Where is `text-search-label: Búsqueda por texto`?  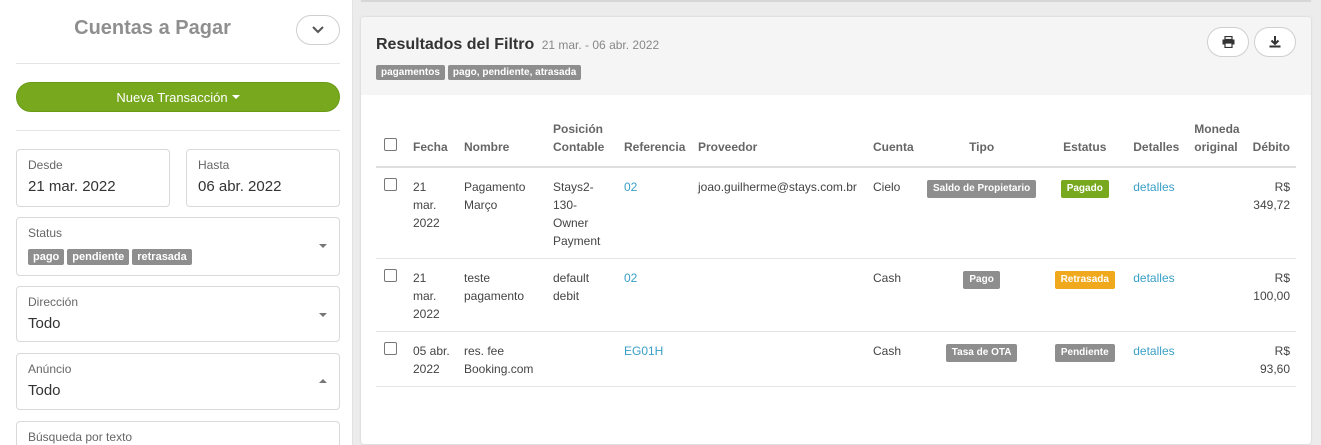
text-search-label: Búsqueda por texto is located at coordinates (80, 437).